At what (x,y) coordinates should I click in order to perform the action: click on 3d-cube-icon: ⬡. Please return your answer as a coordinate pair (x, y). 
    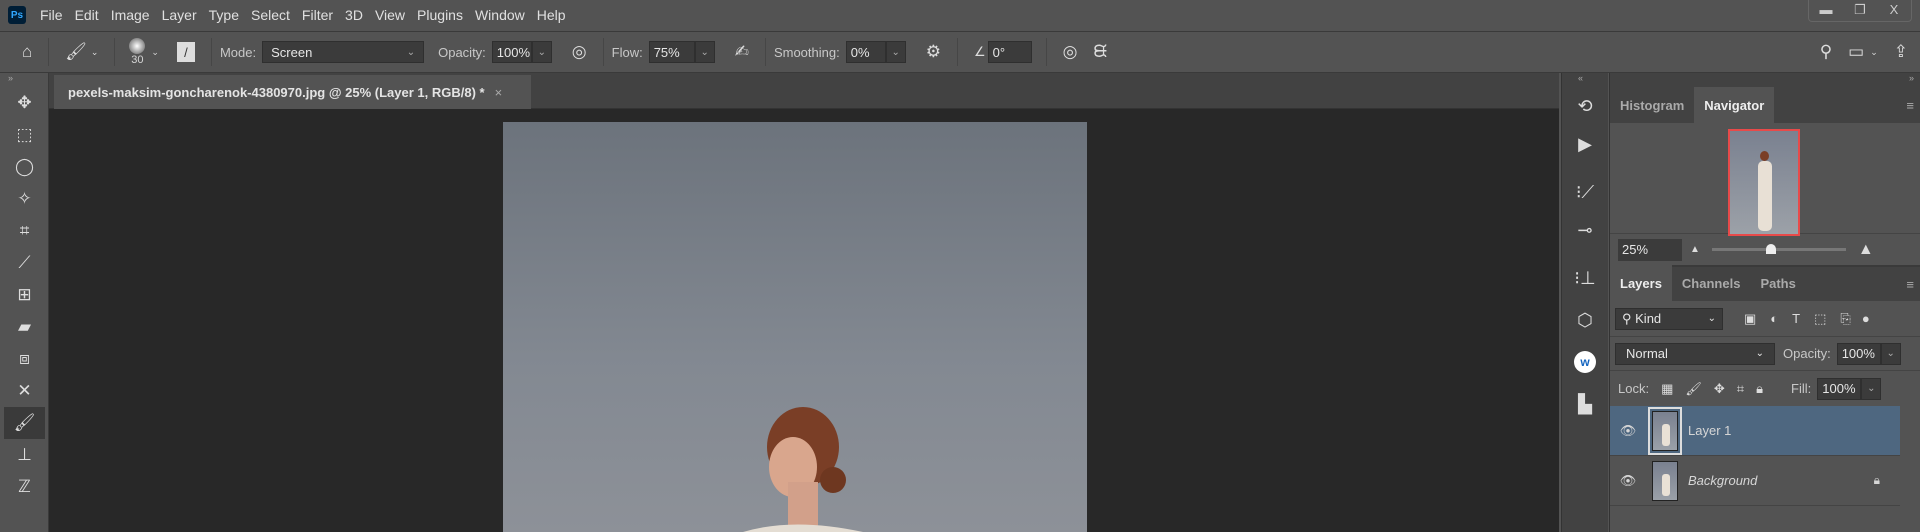
    Looking at the image, I should click on (1585, 320).